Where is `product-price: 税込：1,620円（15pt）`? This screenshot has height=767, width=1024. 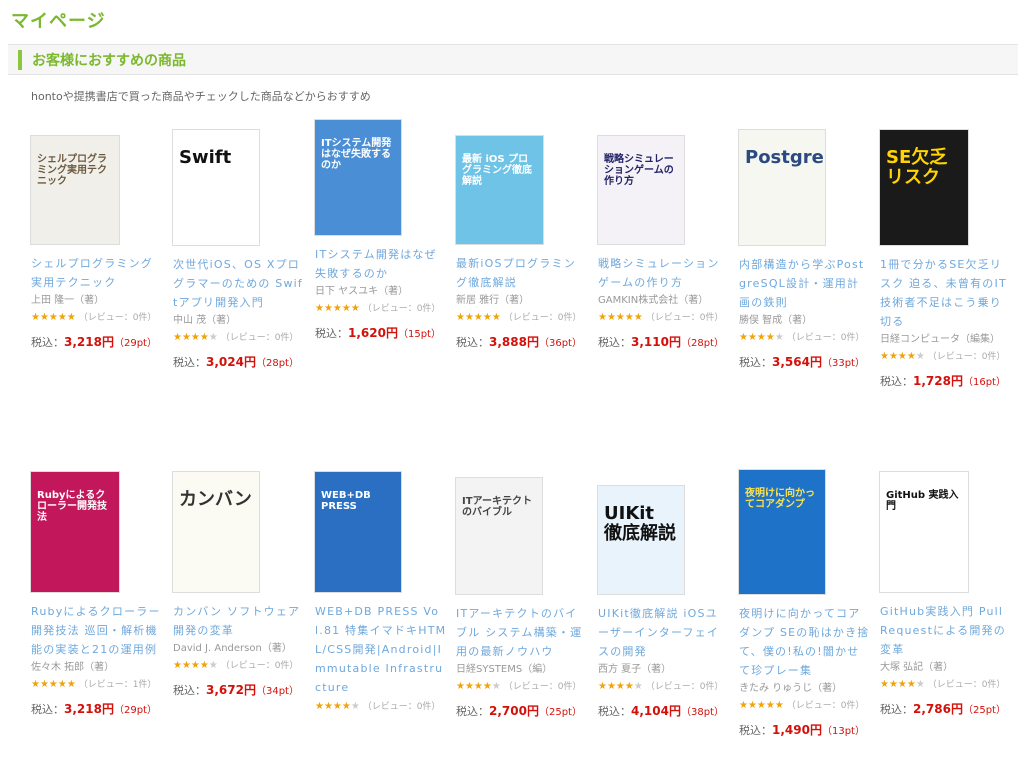
product-price: 税込：1,620円（15pt） is located at coordinates (381, 332).